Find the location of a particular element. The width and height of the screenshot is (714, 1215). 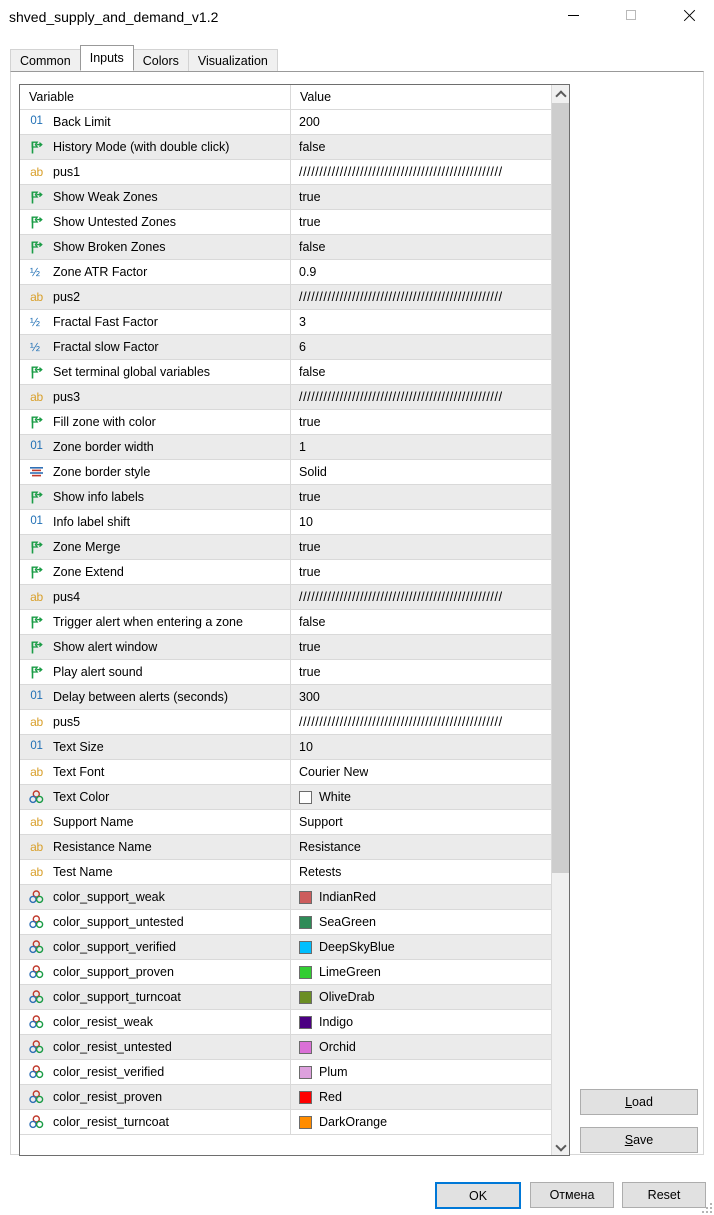

cancel-button: Отмена is located at coordinates (572, 1195).